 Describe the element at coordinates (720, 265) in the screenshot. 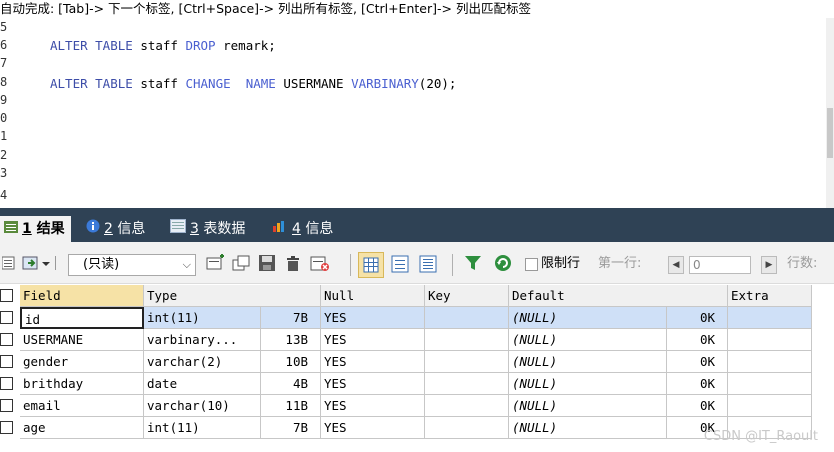

I see `first-row-input: 0` at that location.